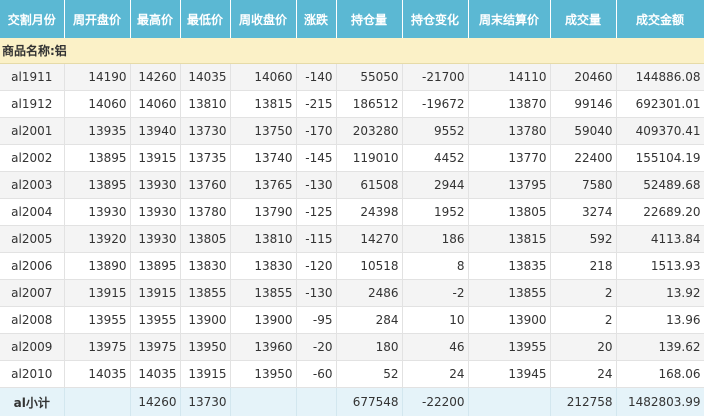 This screenshot has height=416, width=704. Describe the element at coordinates (435, 19) in the screenshot. I see `header-oi-change: 持仓变化` at that location.